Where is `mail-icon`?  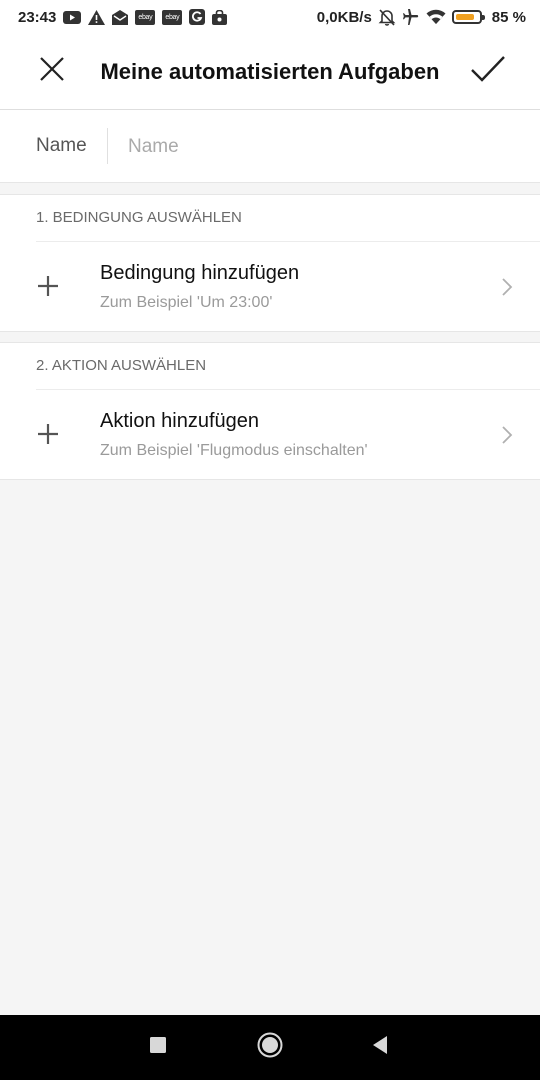
mail-icon is located at coordinates (120, 17).